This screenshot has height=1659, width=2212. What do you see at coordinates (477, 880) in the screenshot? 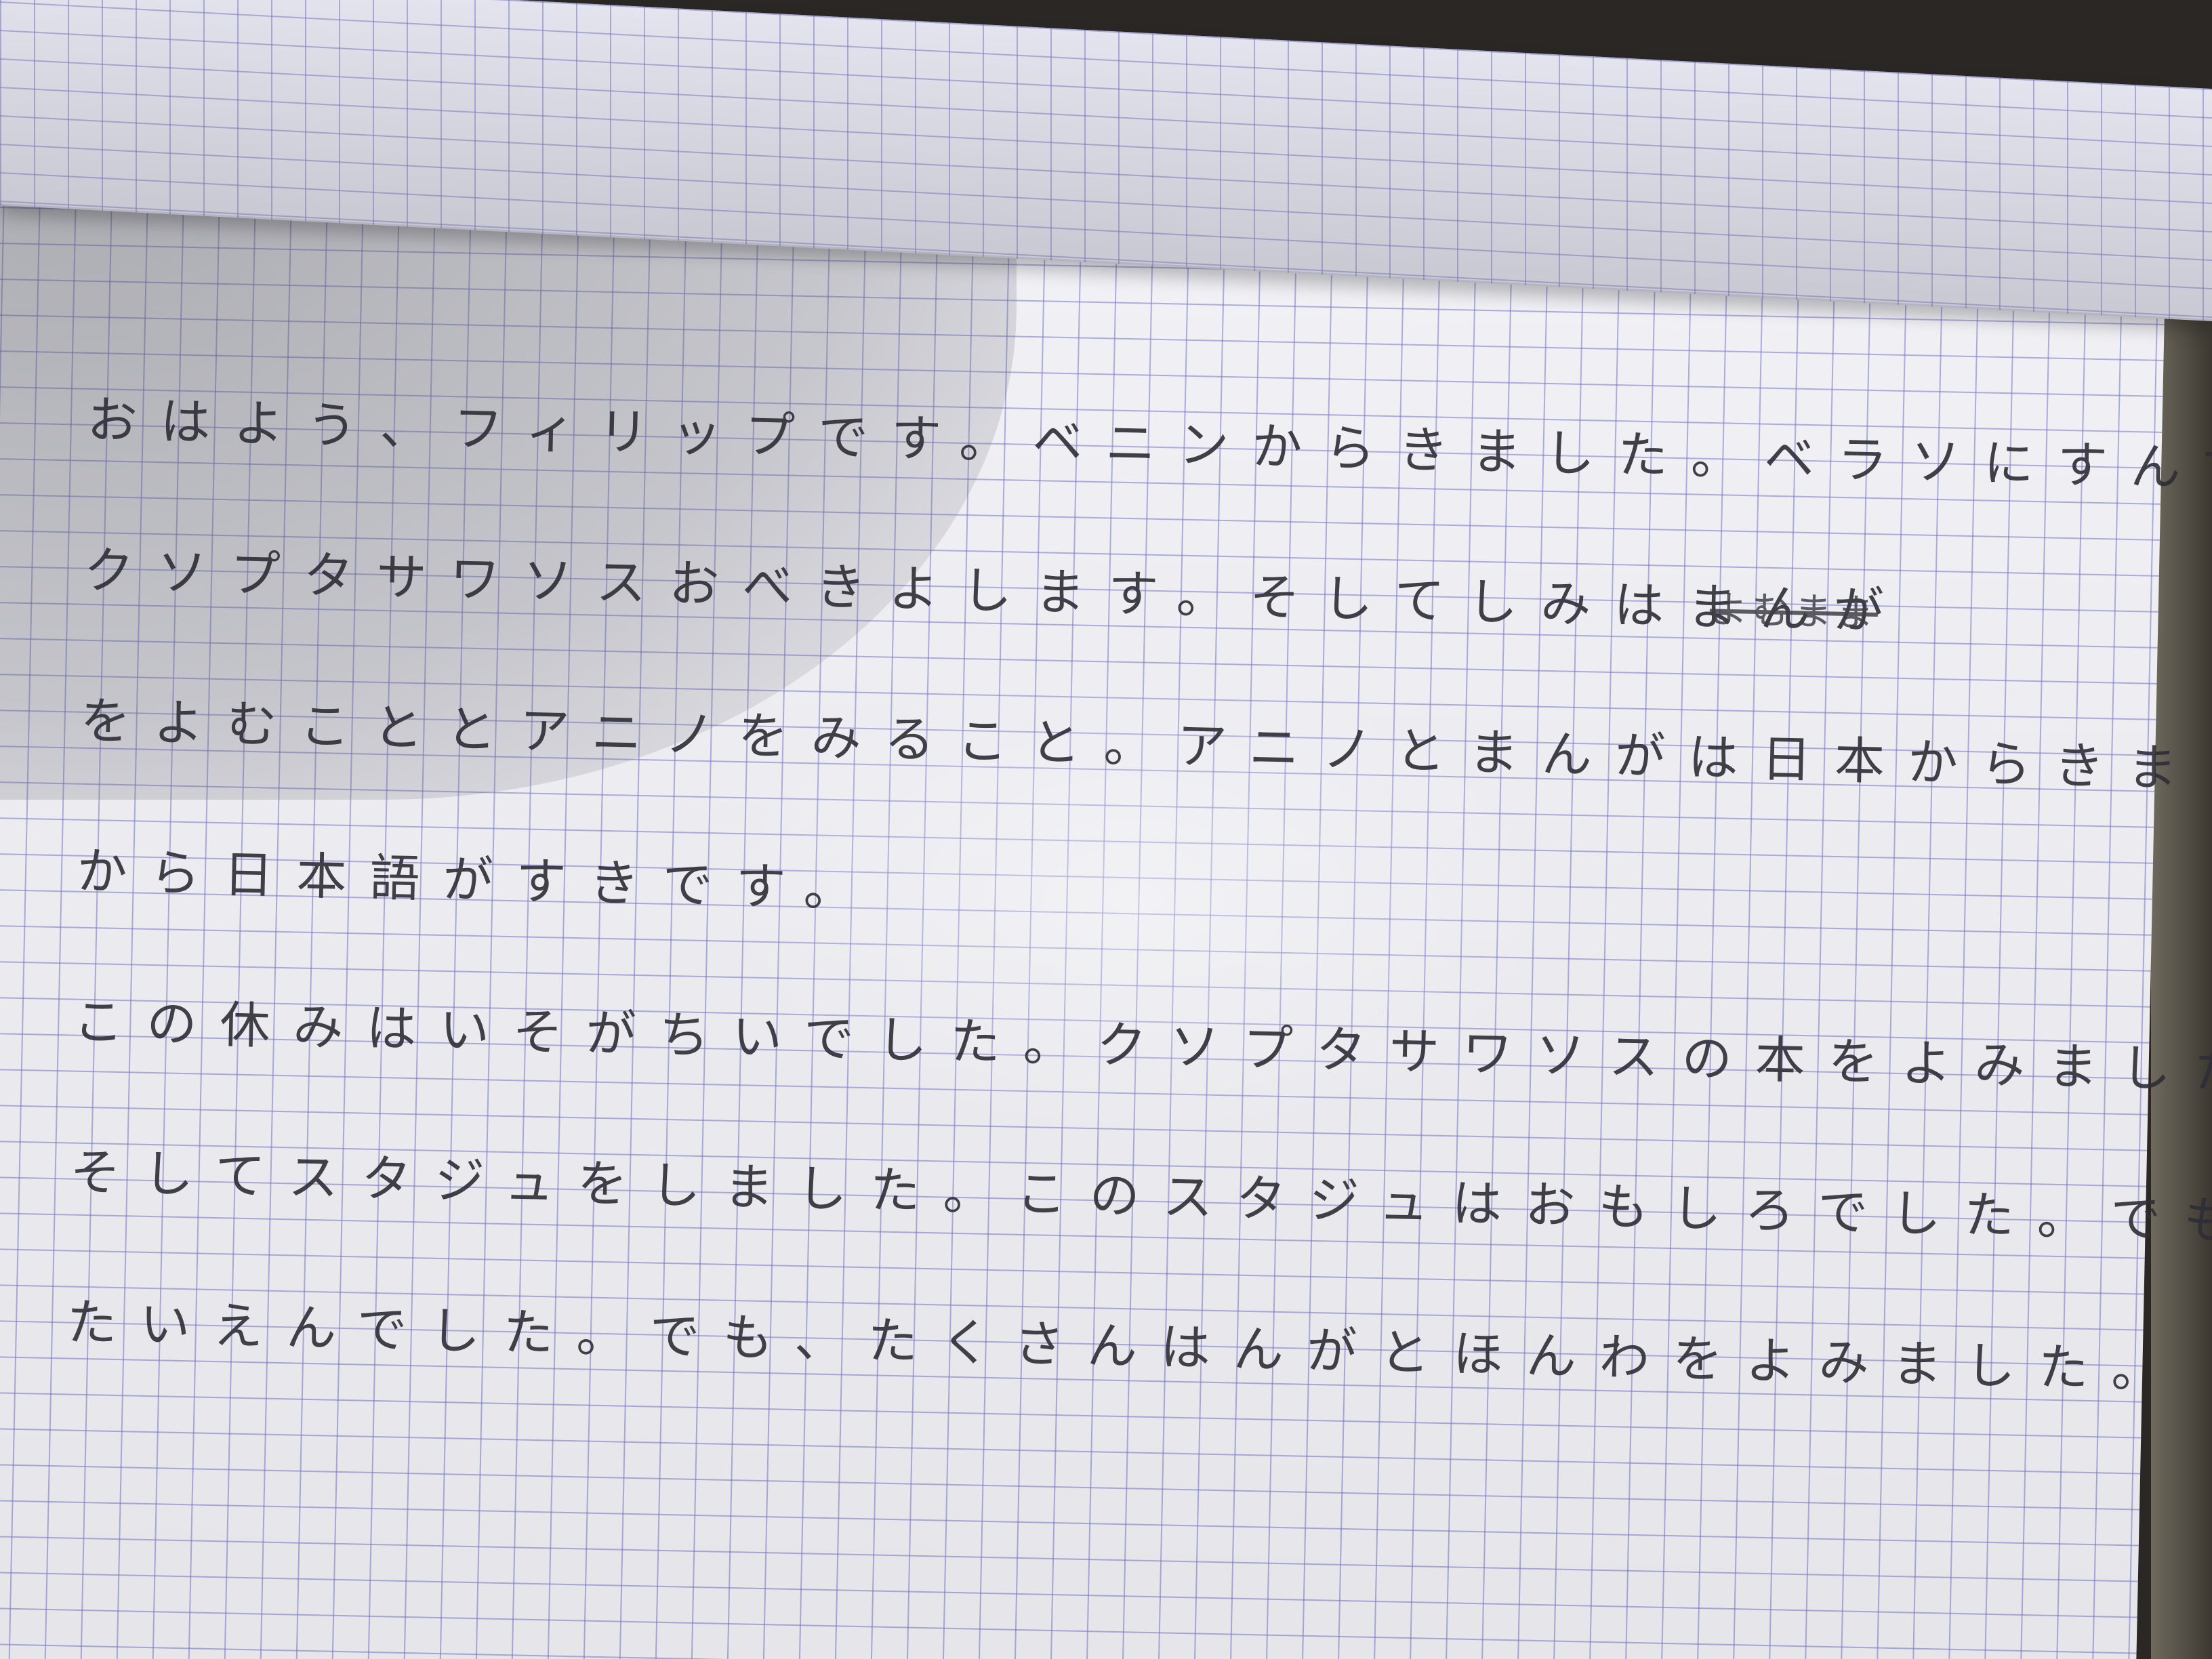
I see `text-line-4: から日本語がすきです。` at bounding box center [477, 880].